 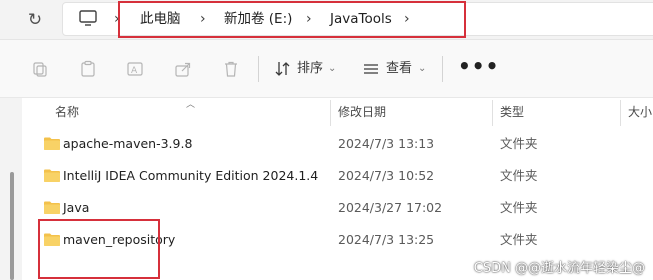 What do you see at coordinates (386, 239) in the screenshot?
I see `file-date: 2024/7/3 13:25` at bounding box center [386, 239].